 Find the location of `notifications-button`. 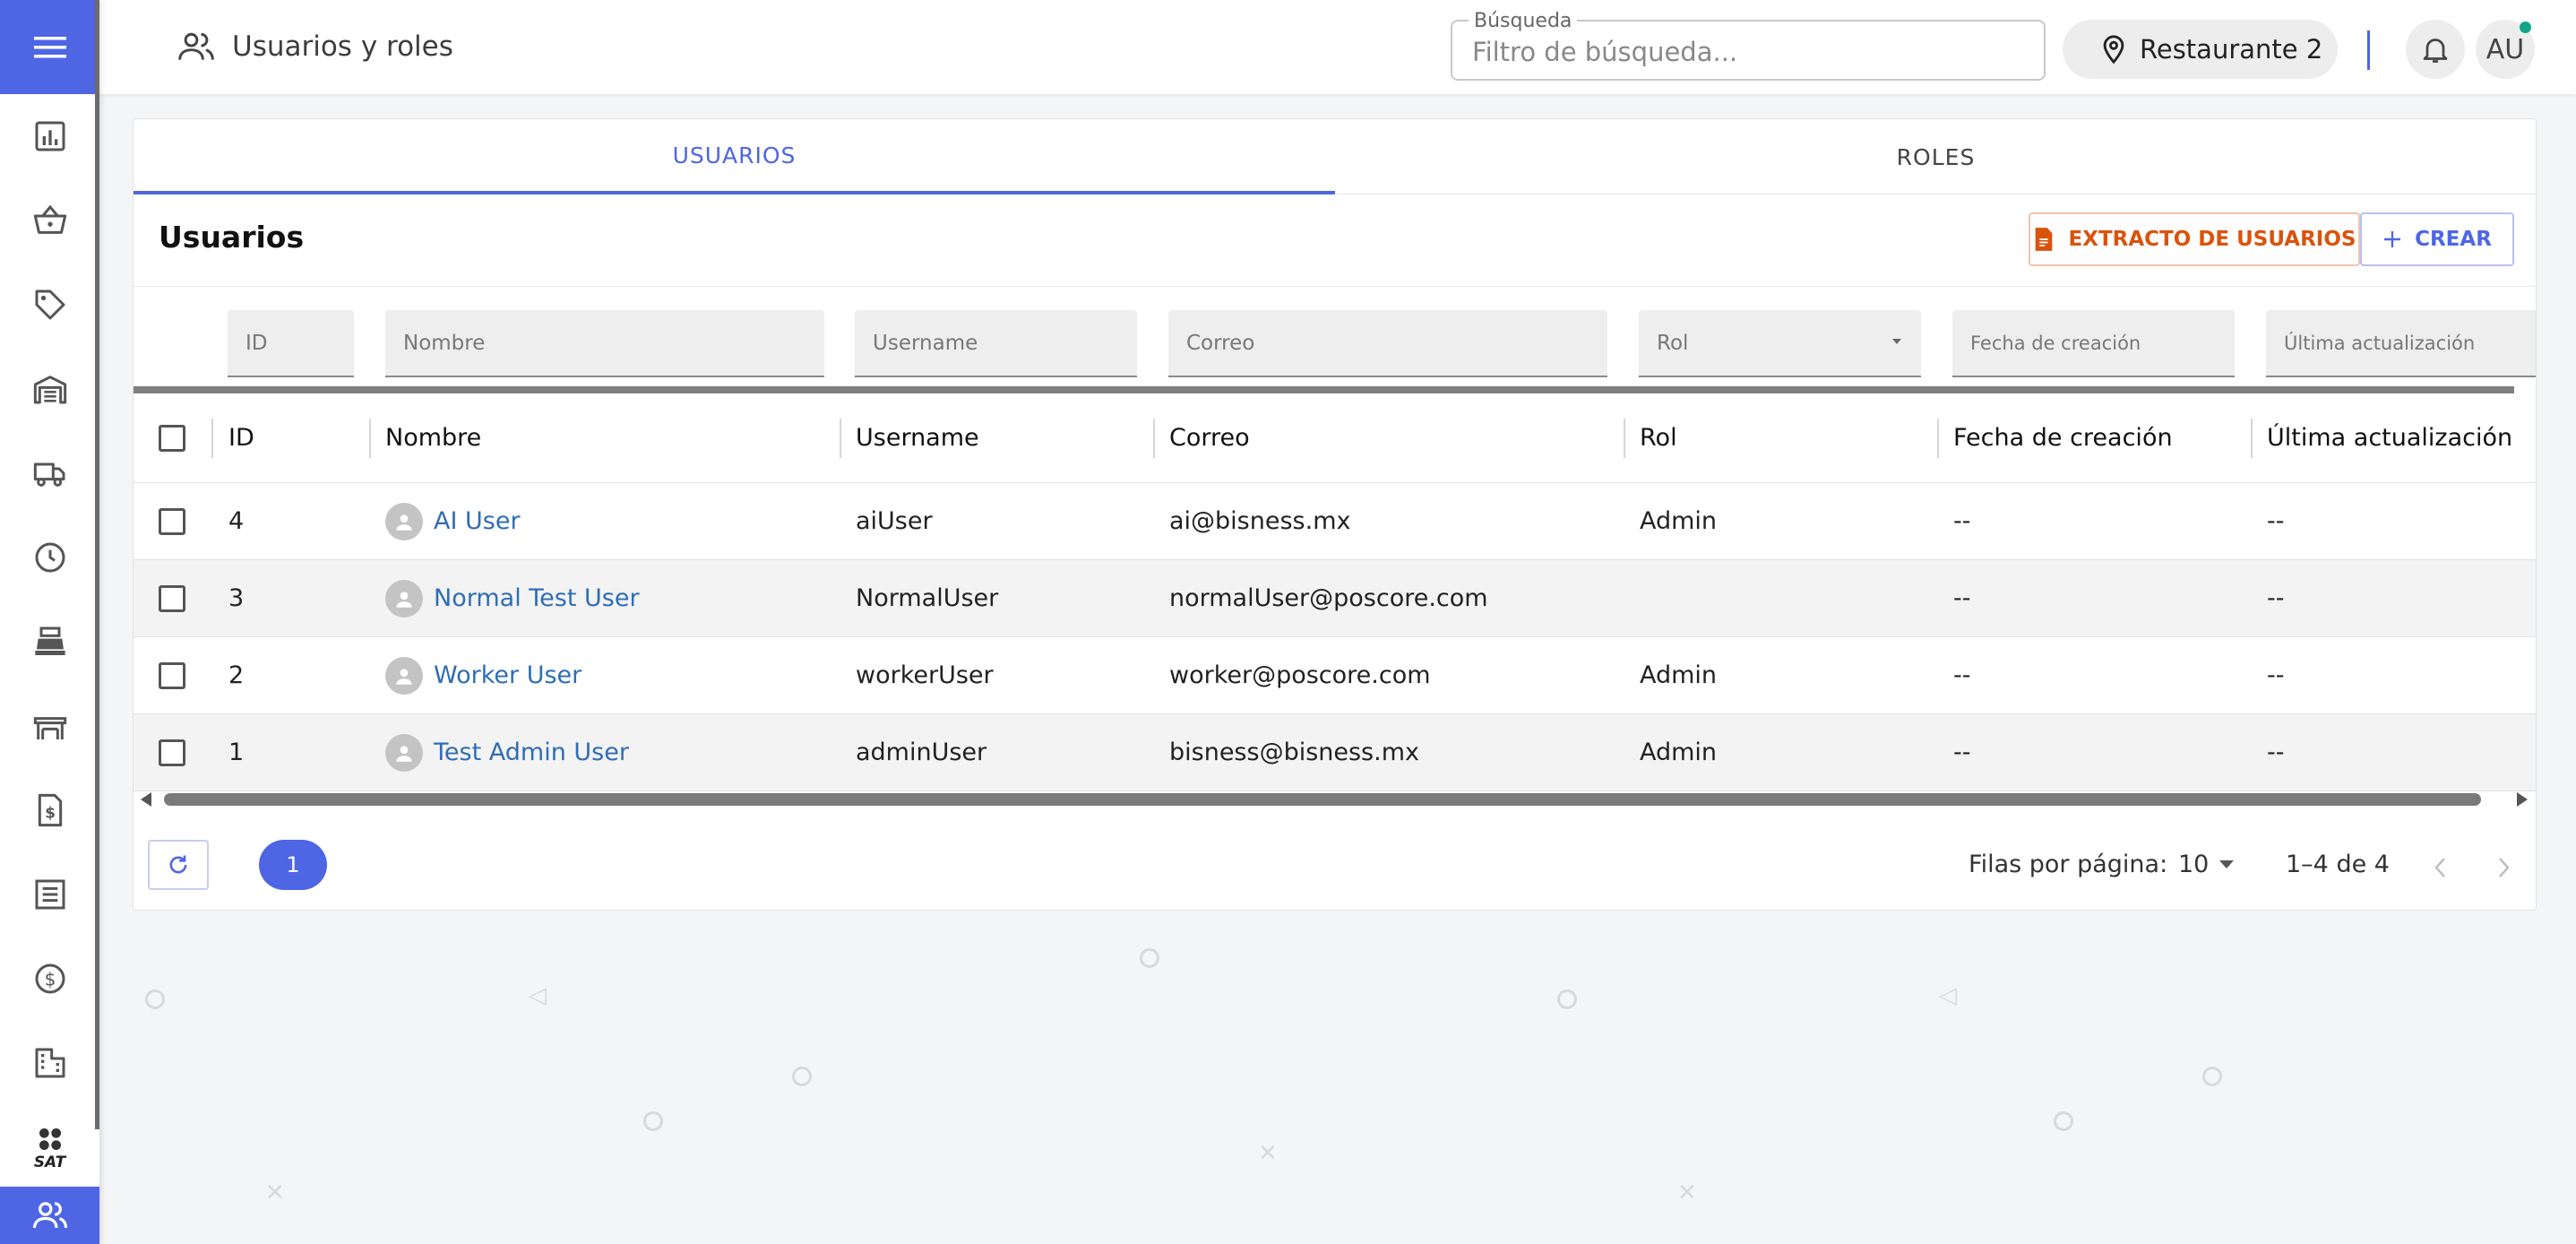

notifications-button is located at coordinates (2435, 49).